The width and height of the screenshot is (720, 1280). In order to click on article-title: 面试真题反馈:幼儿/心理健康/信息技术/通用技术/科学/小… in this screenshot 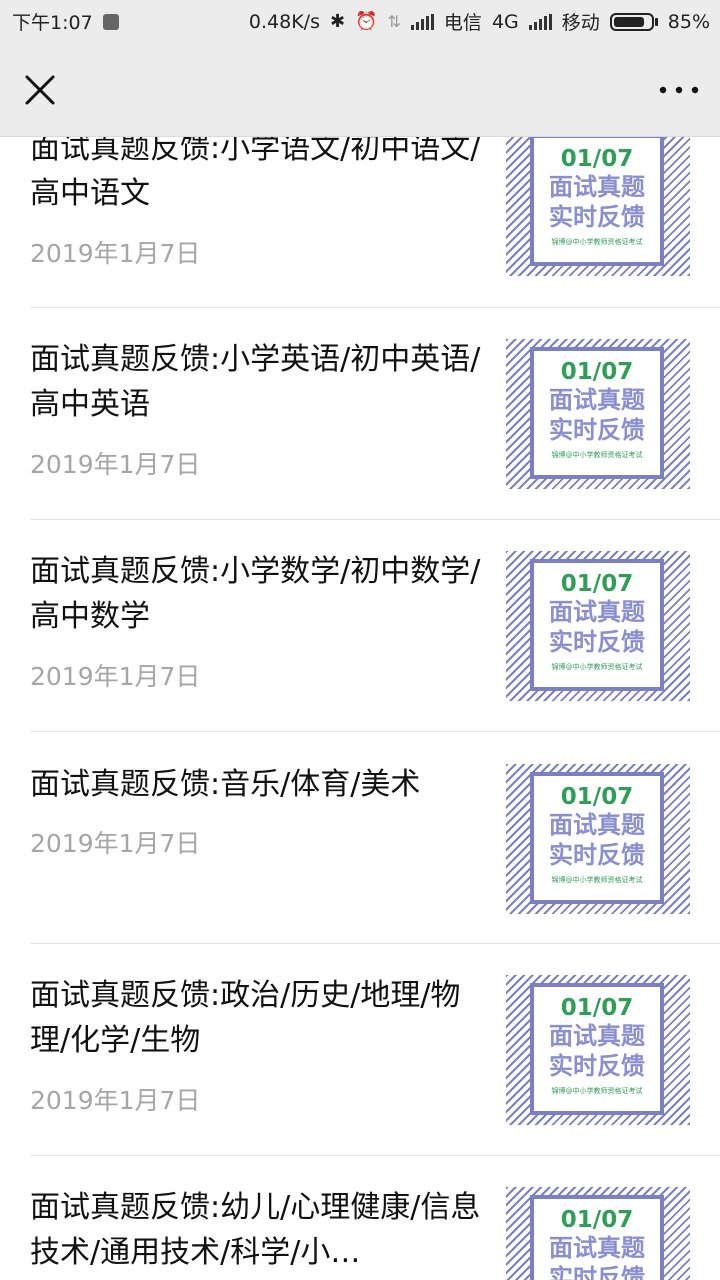, I will do `click(255, 1230)`.